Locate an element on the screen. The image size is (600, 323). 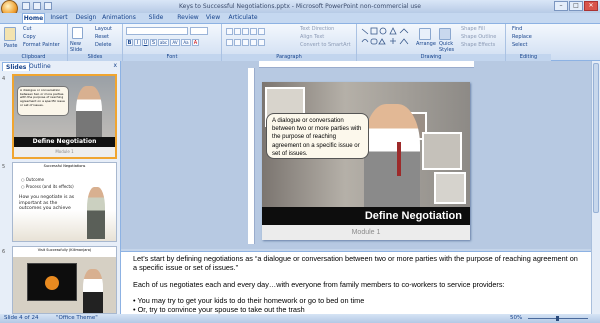
columns-icon is located at coordinates (261, 42).